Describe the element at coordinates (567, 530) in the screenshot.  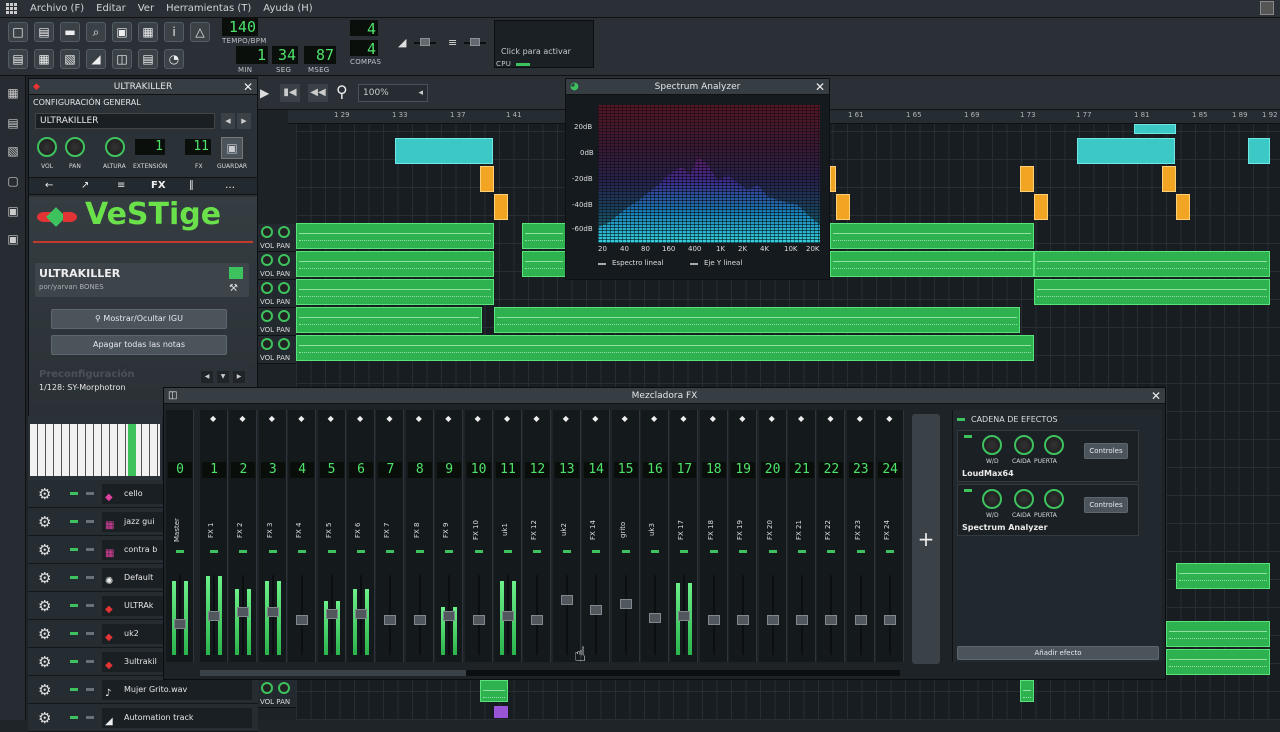
I see `channel-name: uk2` at that location.